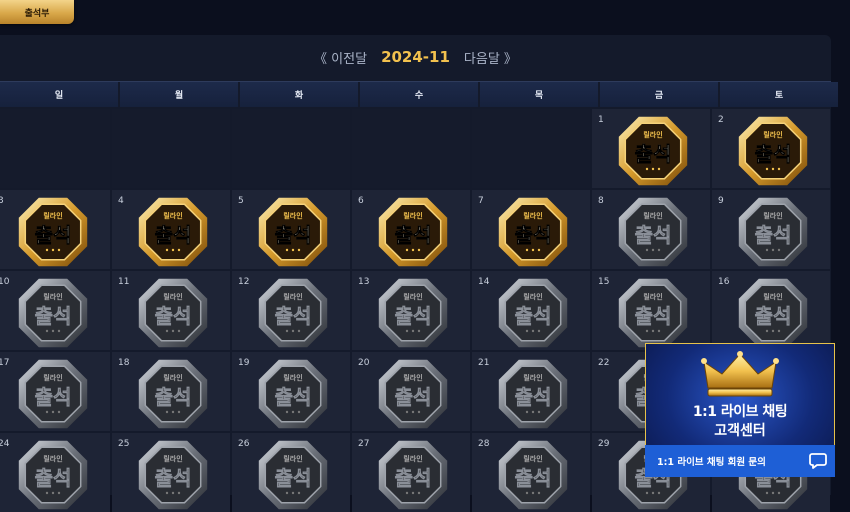  Describe the element at coordinates (364, 363) in the screenshot. I see `day-number: 20` at that location.